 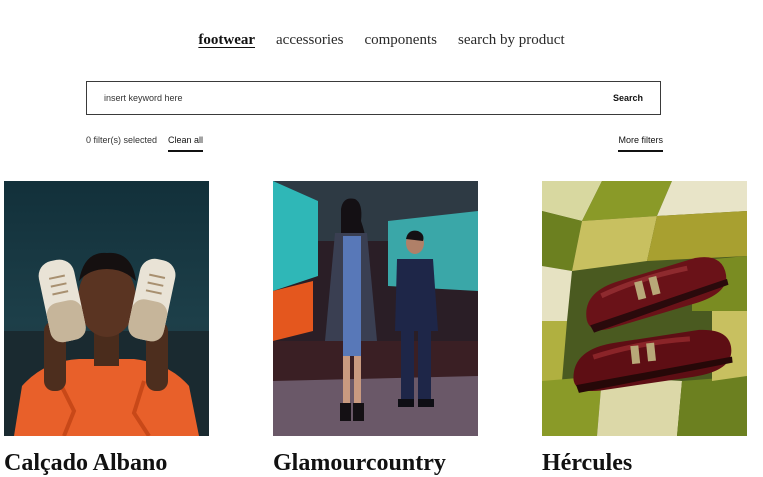 I want to click on nav-item-accessories: accessories, so click(x=309, y=40).